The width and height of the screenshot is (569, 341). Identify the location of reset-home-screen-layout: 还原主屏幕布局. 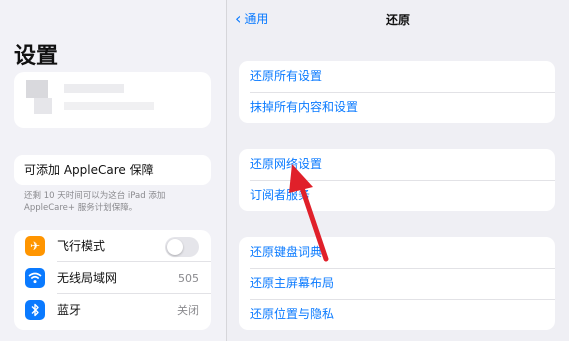
(397, 283).